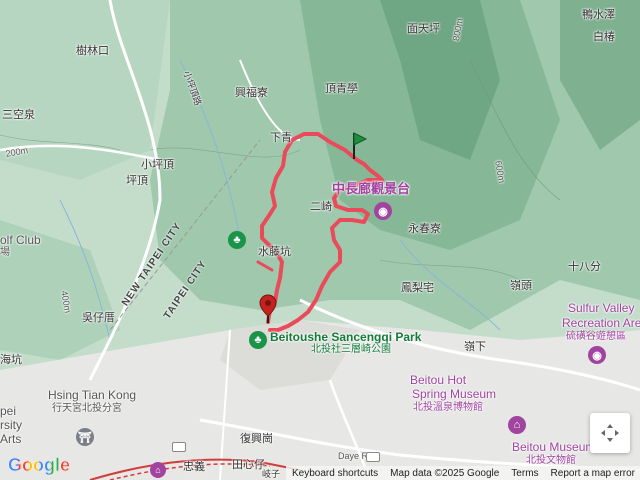  I want to click on fullscreen-button, so click(610, 433).